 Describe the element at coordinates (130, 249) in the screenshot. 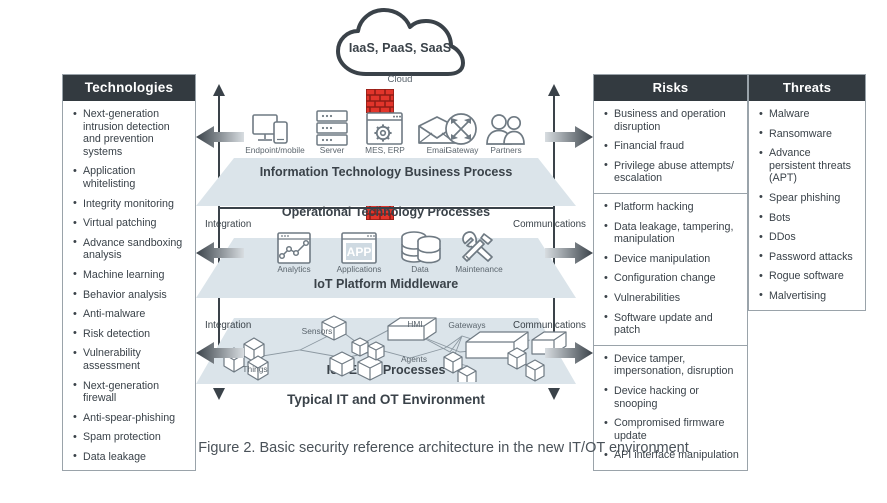

I see `list-item: Advance sandboxing analysis` at that location.